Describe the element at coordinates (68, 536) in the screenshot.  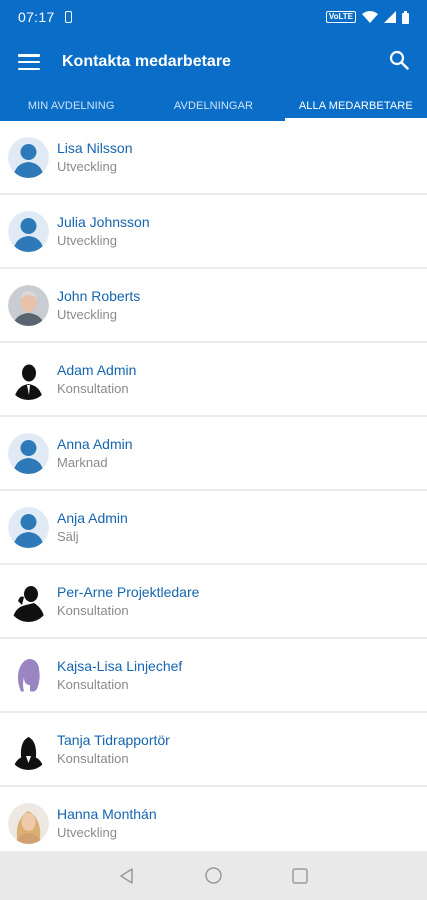
I see `contact-department: Sälj` at that location.